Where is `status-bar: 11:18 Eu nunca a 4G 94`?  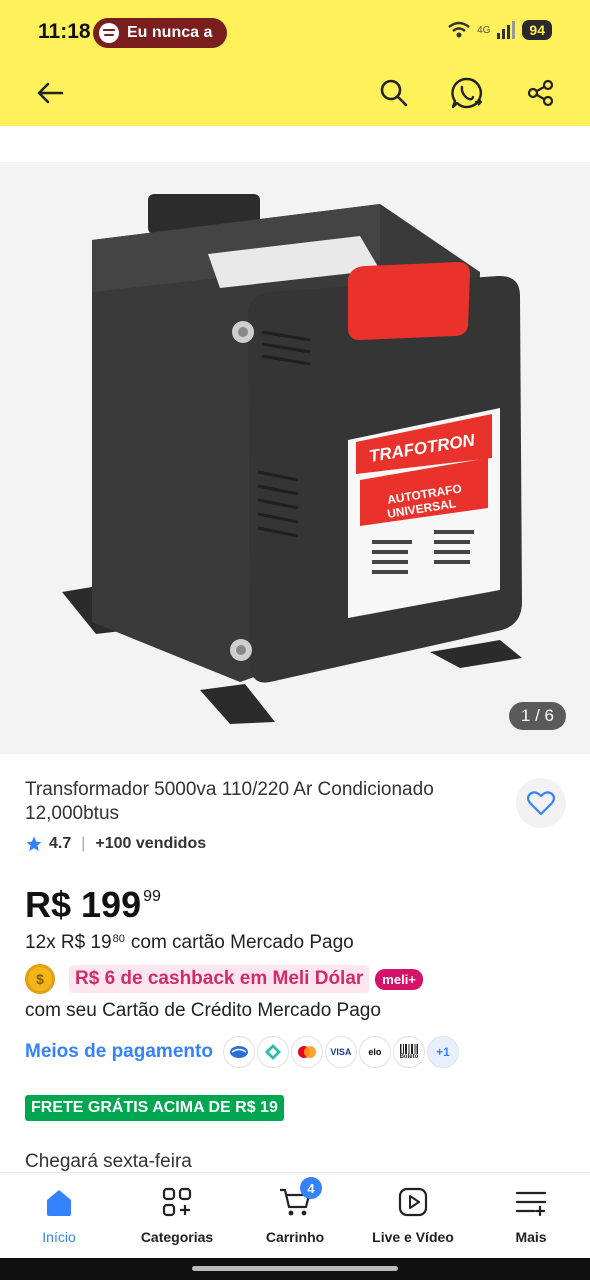
status-bar: 11:18 Eu nunca a 4G 94 is located at coordinates (295, 32).